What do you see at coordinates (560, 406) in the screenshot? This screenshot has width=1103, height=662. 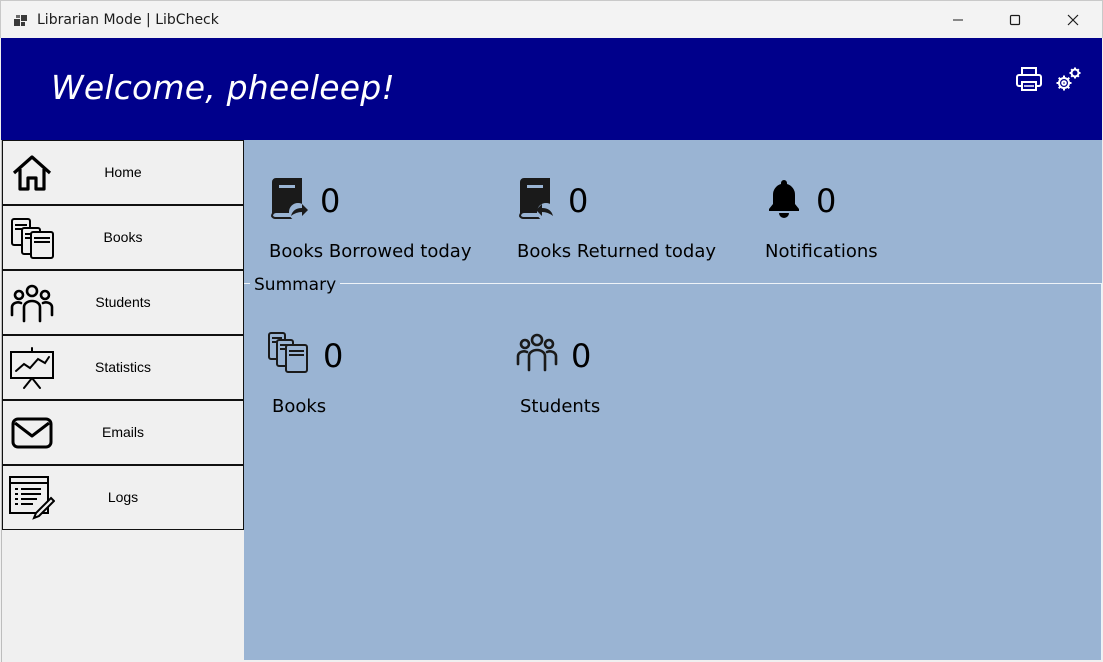 I see `summary-students-label: Students` at bounding box center [560, 406].